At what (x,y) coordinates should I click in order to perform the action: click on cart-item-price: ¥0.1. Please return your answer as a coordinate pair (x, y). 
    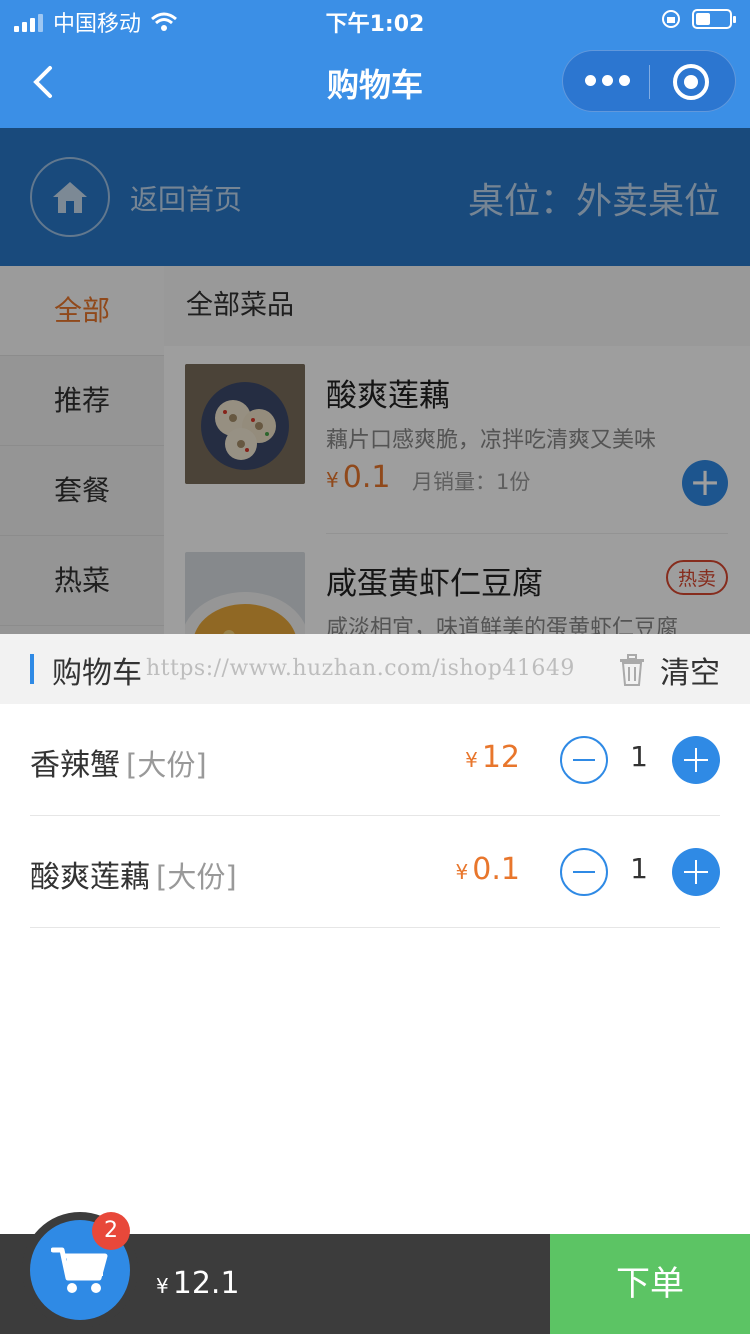
    Looking at the image, I should click on (487, 869).